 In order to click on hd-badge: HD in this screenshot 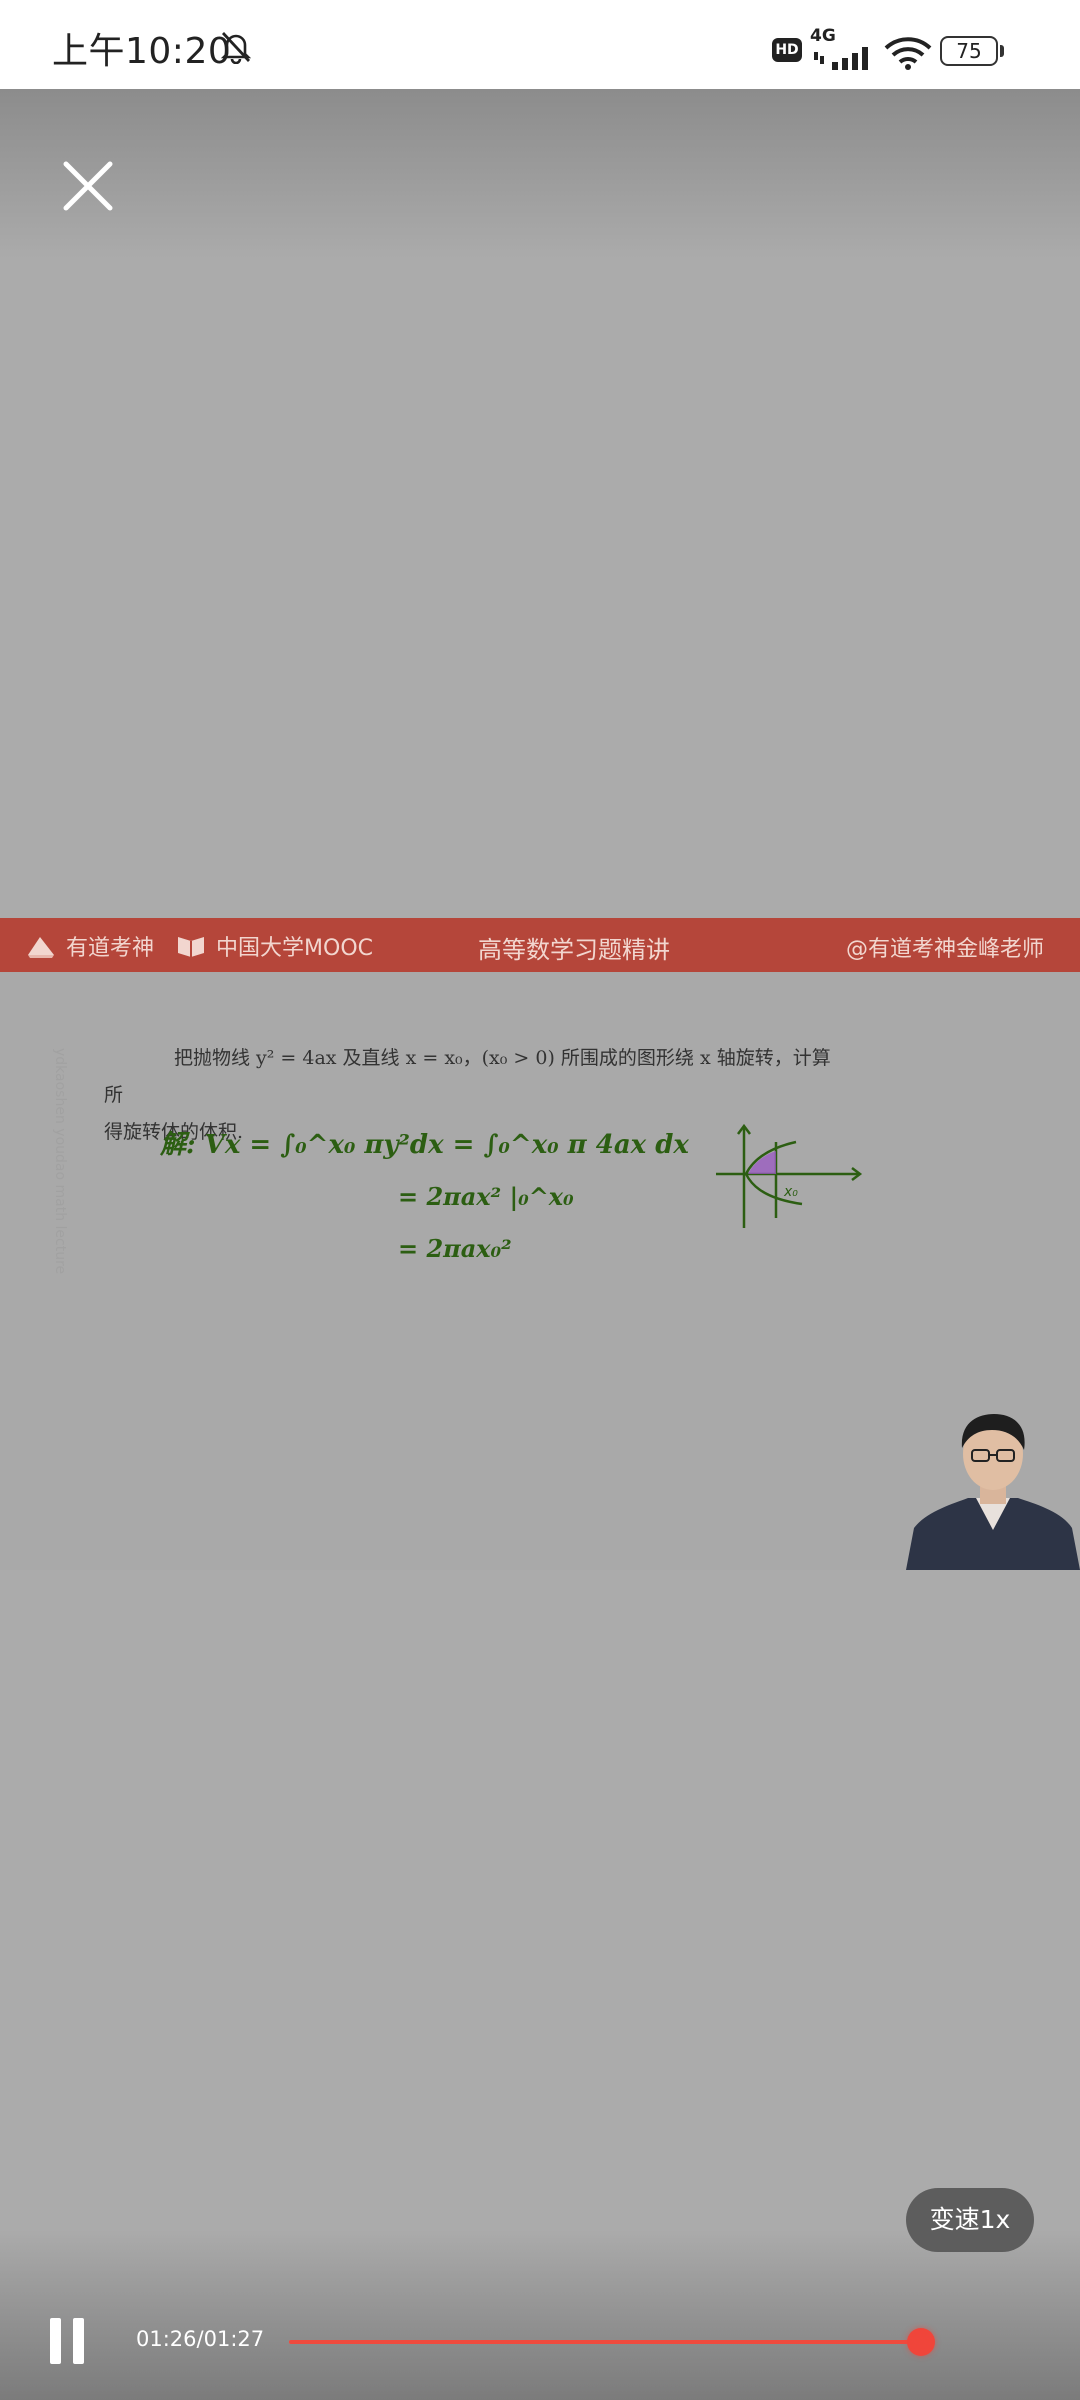, I will do `click(787, 50)`.